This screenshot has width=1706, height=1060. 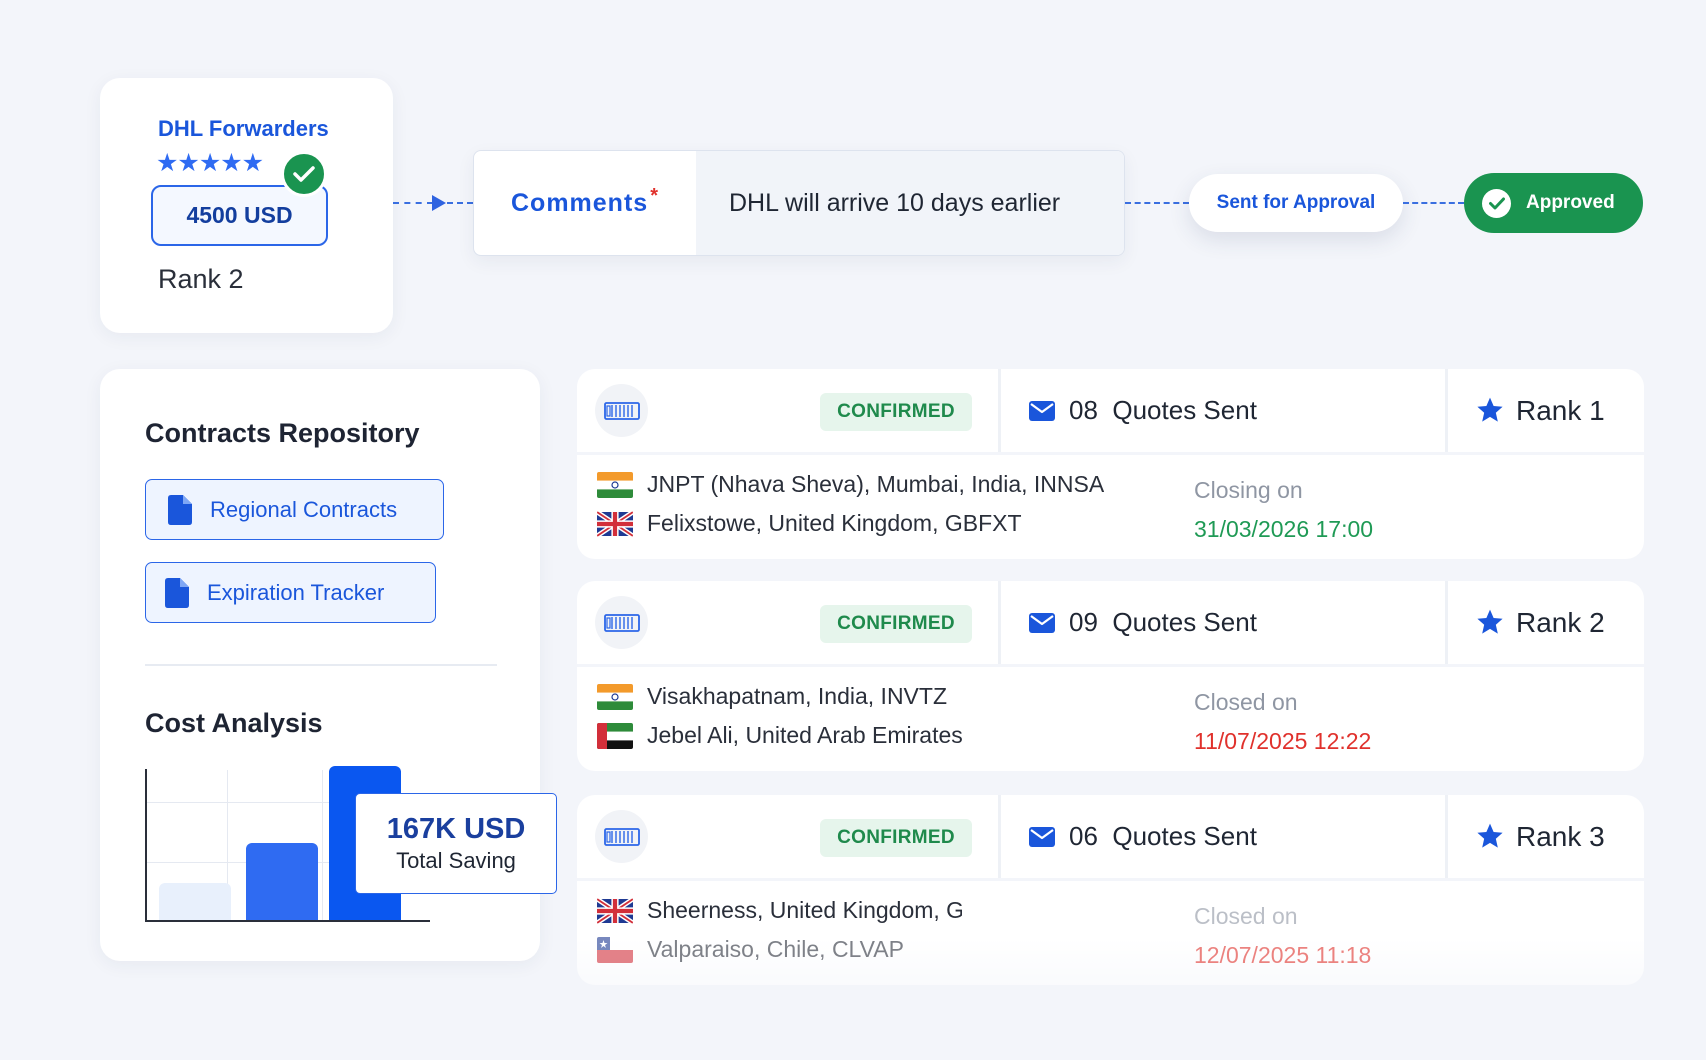 I want to click on vendor-rank: Rank 2, so click(x=201, y=279).